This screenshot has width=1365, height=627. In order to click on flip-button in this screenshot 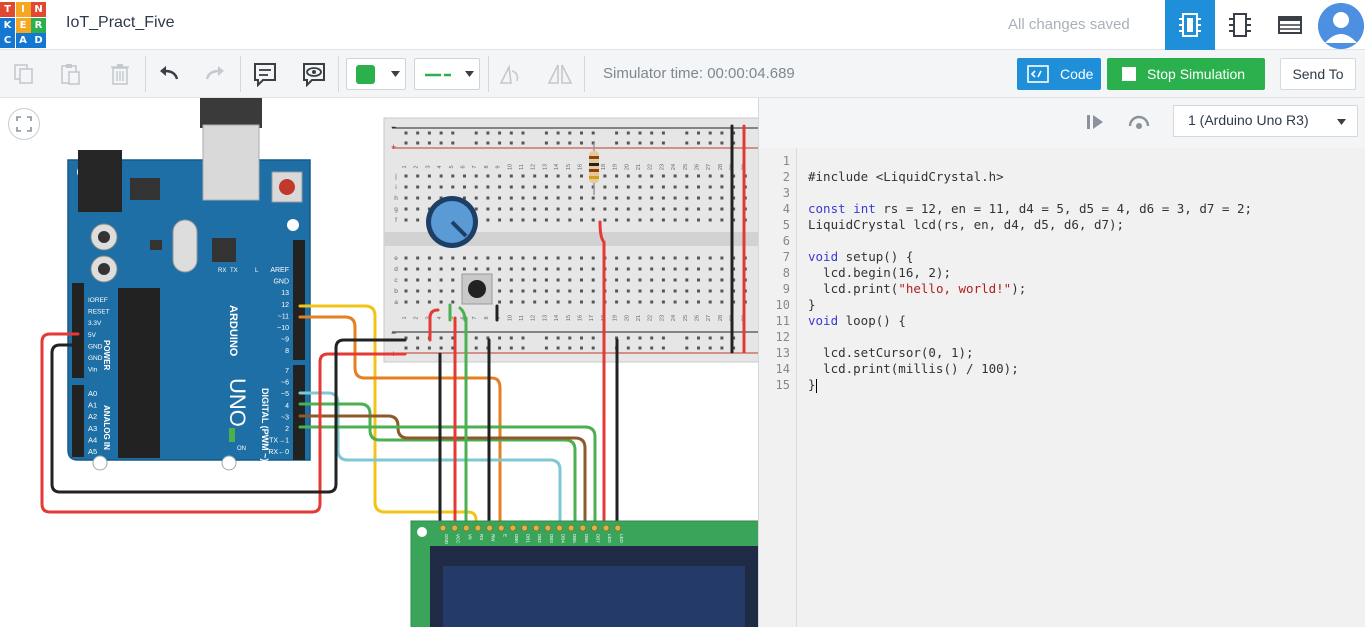, I will do `click(560, 74)`.